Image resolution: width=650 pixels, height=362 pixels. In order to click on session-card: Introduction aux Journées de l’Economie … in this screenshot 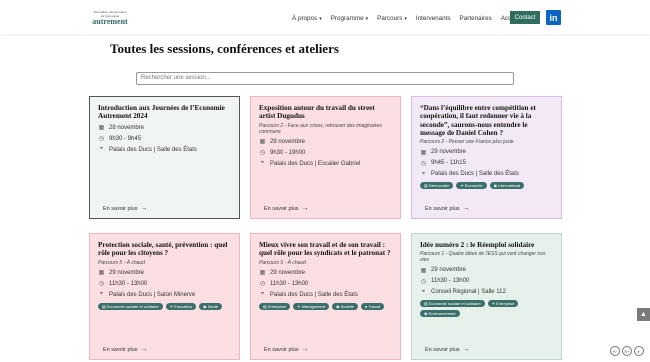, I will do `click(164, 157)`.